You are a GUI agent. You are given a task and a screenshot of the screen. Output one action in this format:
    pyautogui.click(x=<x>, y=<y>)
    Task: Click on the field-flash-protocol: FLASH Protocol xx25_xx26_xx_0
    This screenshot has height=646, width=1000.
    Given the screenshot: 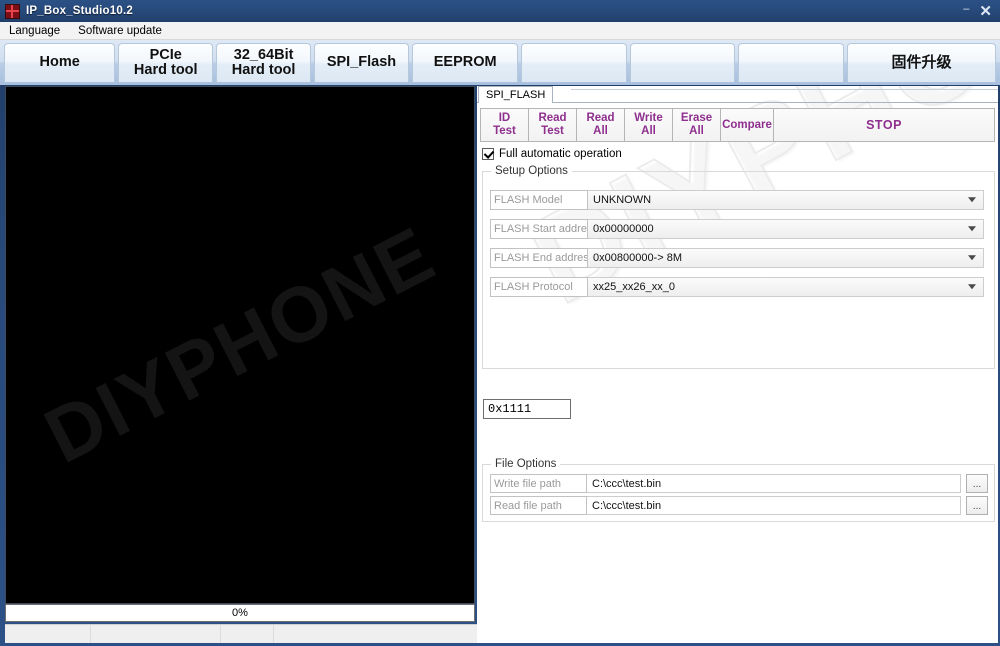 What is the action you would take?
    pyautogui.click(x=737, y=287)
    